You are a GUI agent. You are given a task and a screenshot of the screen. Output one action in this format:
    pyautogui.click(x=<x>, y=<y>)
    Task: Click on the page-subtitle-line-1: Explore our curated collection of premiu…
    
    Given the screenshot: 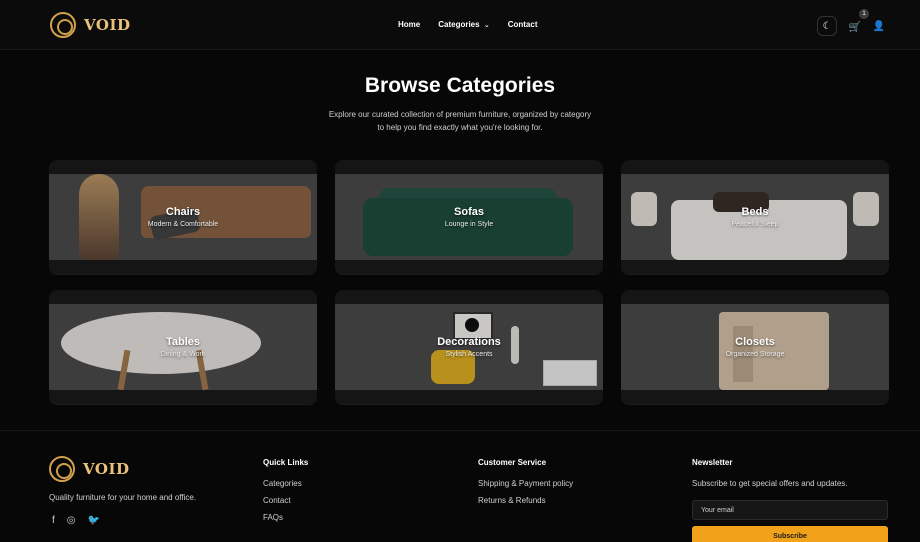 What is the action you would take?
    pyautogui.click(x=460, y=114)
    